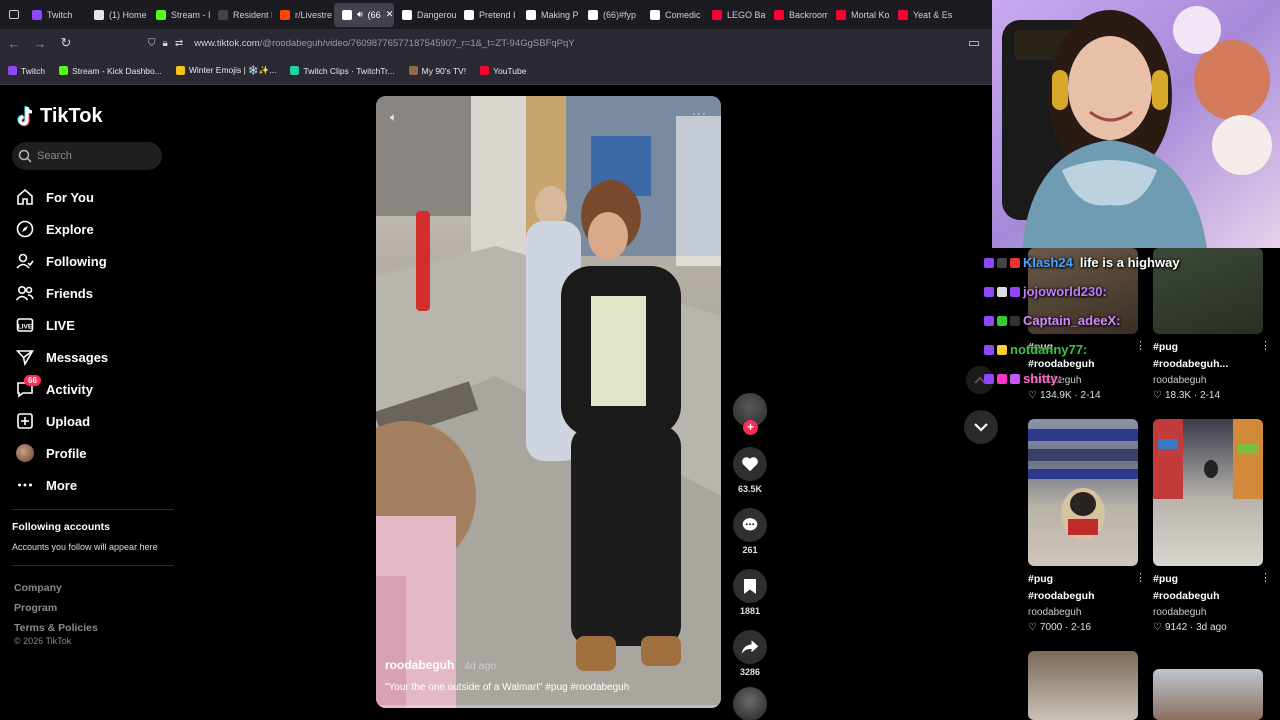 The height and width of the screenshot is (720, 1280). I want to click on nav-item-following: Following, so click(62, 261).